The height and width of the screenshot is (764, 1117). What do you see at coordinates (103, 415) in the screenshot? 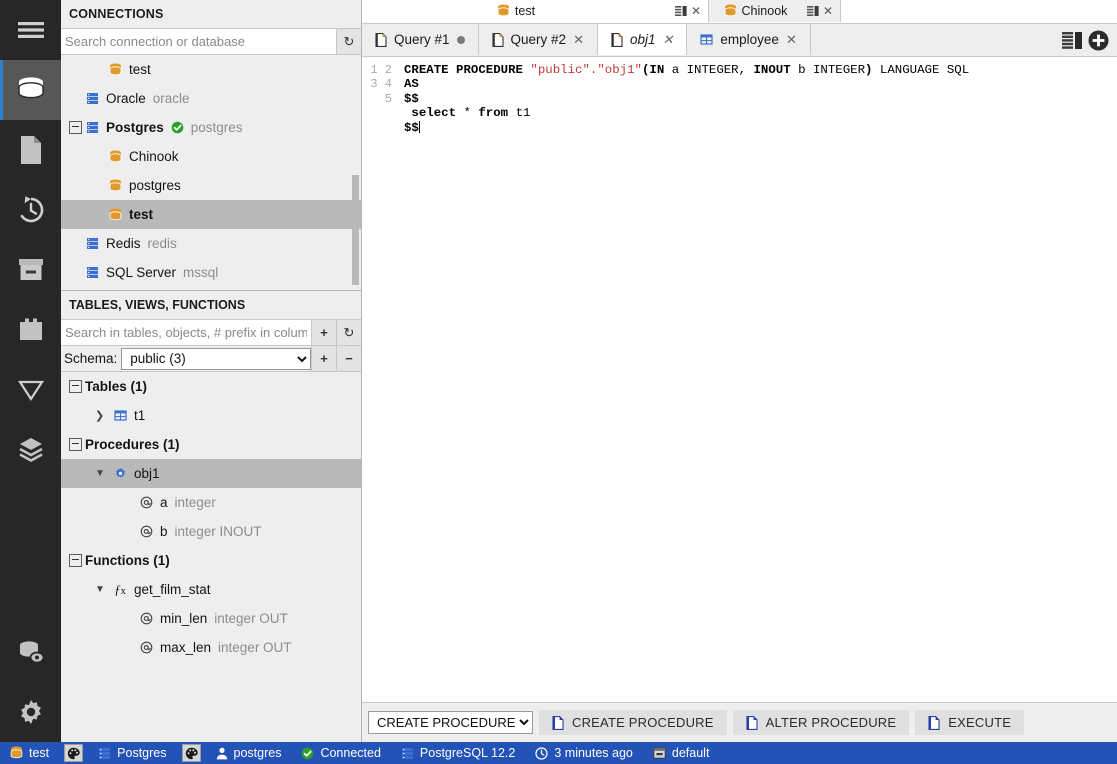
I see `chevron-right-icon: ❯` at bounding box center [103, 415].